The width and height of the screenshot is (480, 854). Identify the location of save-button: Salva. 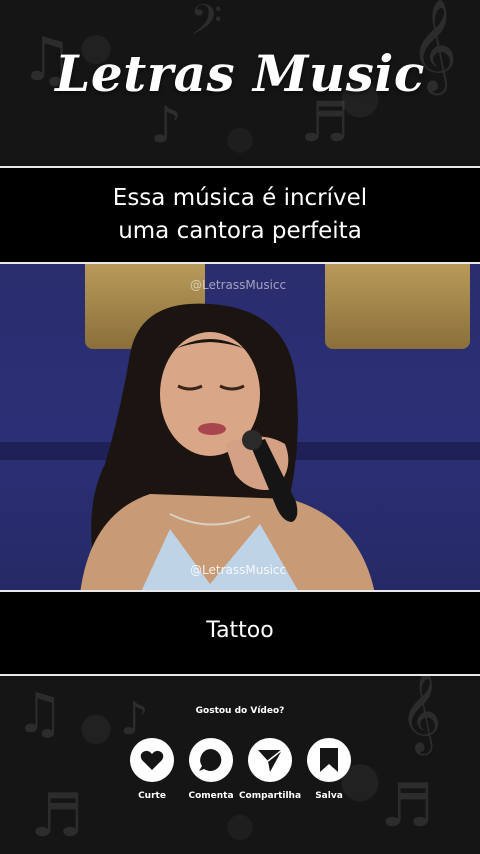
(329, 769).